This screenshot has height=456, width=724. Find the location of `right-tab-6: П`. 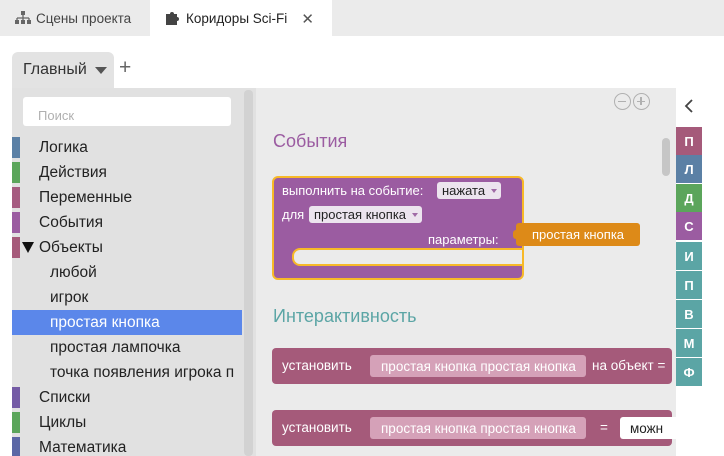

right-tab-6: П is located at coordinates (689, 285).